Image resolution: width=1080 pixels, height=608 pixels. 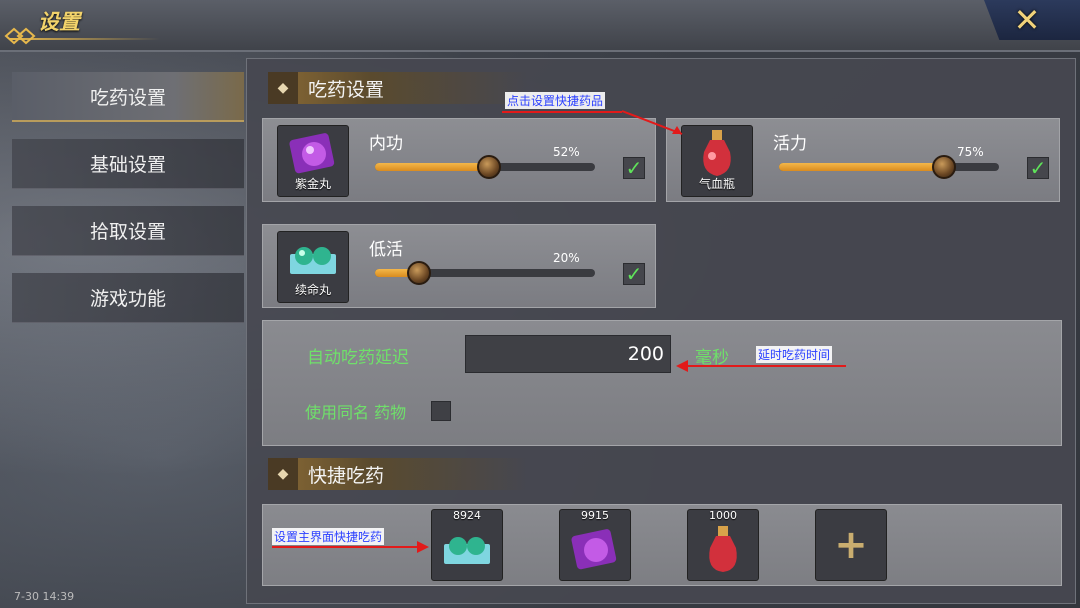 I want to click on nav-item-pickup: 拾取设置, so click(x=128, y=231).